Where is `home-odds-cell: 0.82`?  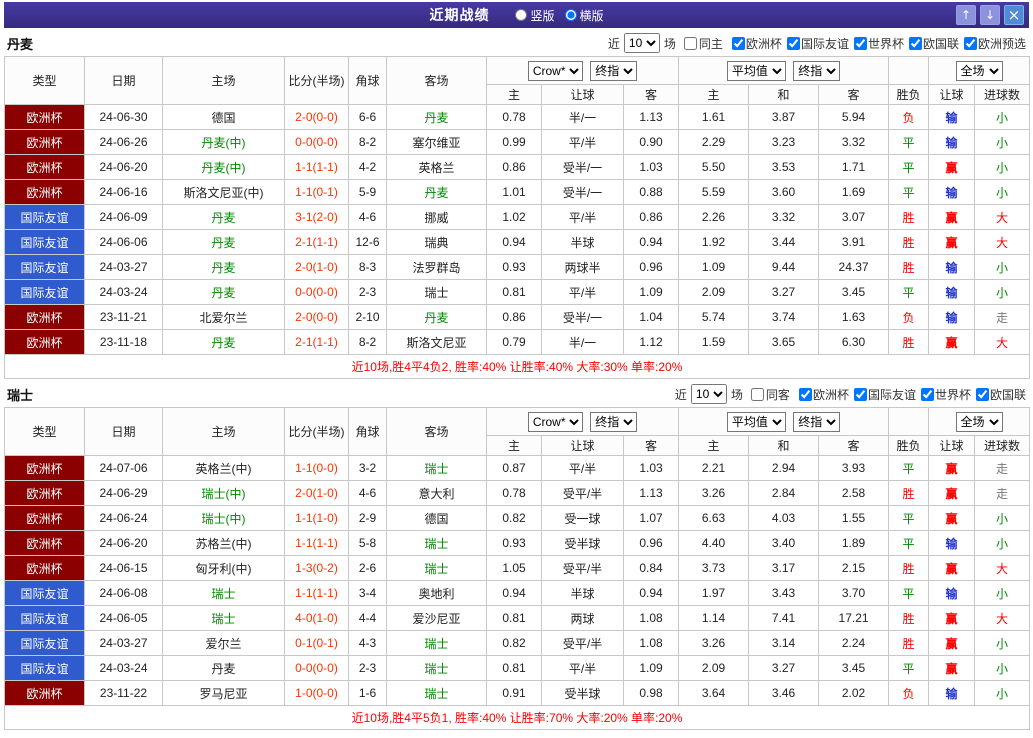
home-odds-cell: 0.82 is located at coordinates (514, 643).